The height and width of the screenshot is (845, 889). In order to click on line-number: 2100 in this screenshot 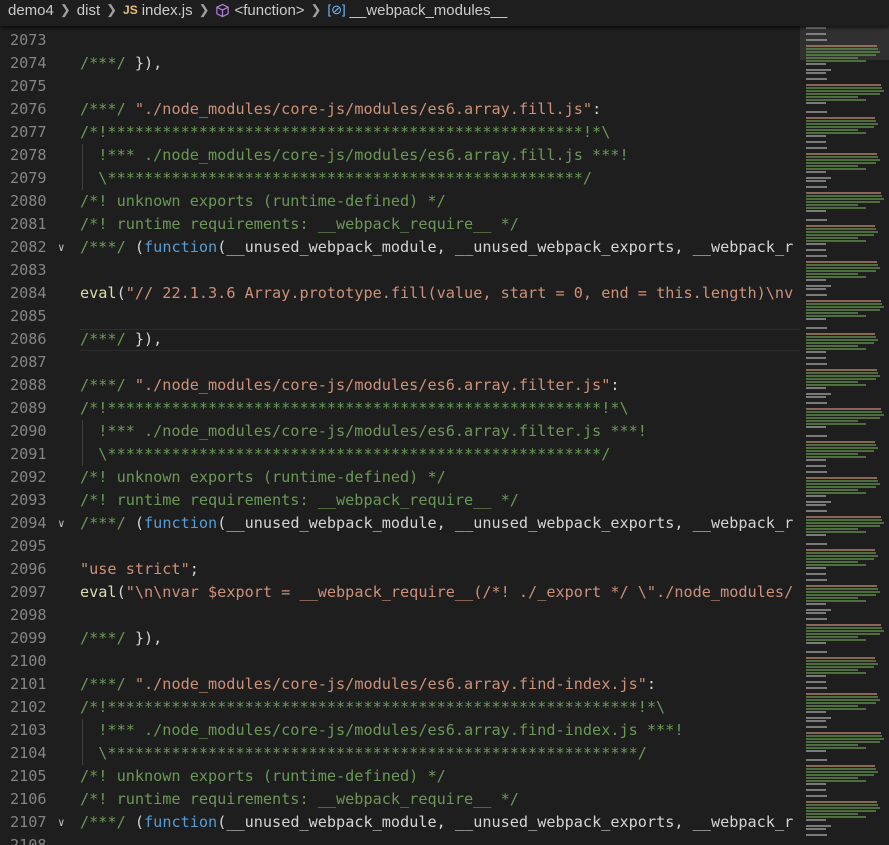, I will do `click(28, 661)`.